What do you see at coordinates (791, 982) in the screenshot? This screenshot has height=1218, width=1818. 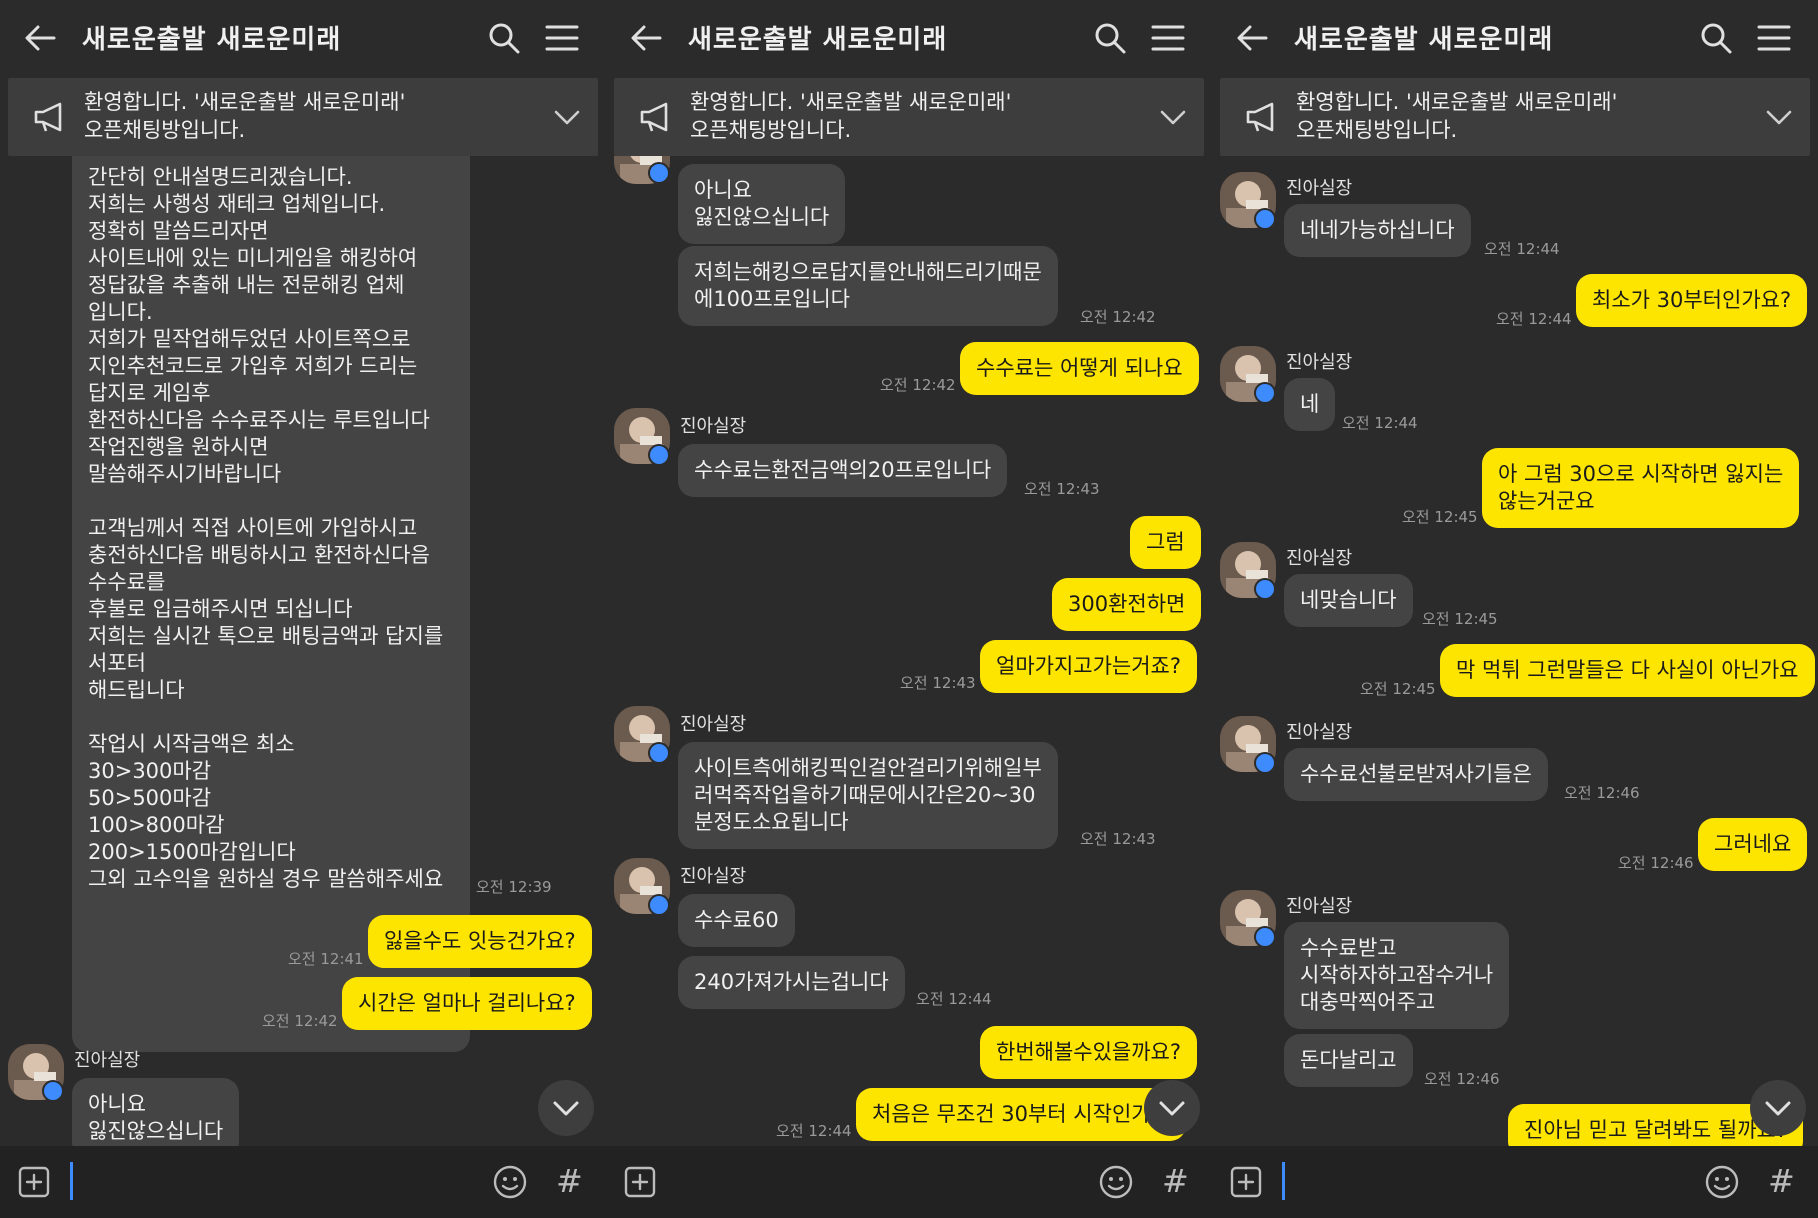 I see `message-bubble-incoming: 240가져가시는겁니다` at bounding box center [791, 982].